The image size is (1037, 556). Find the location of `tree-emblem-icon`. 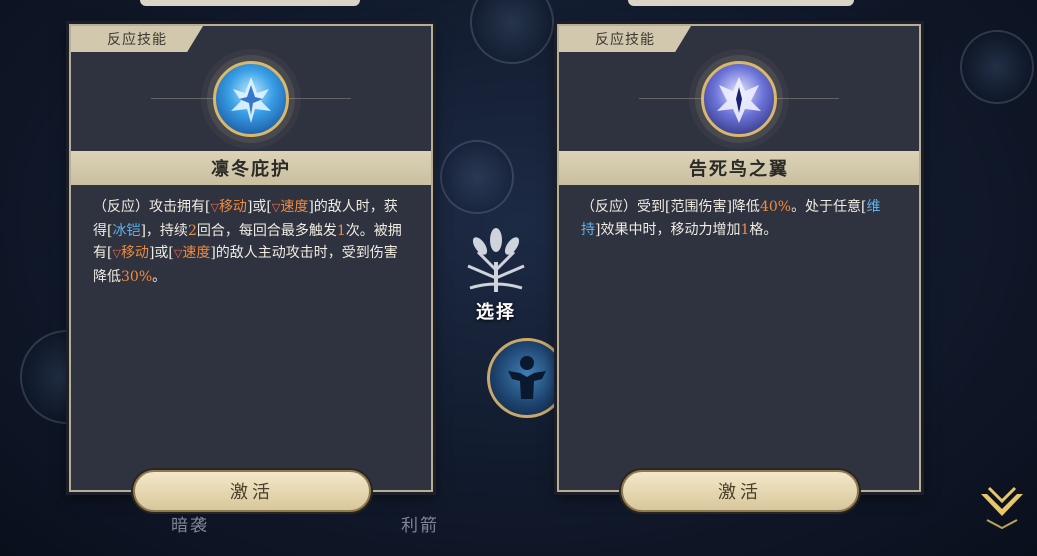

tree-emblem-icon is located at coordinates (496, 260).